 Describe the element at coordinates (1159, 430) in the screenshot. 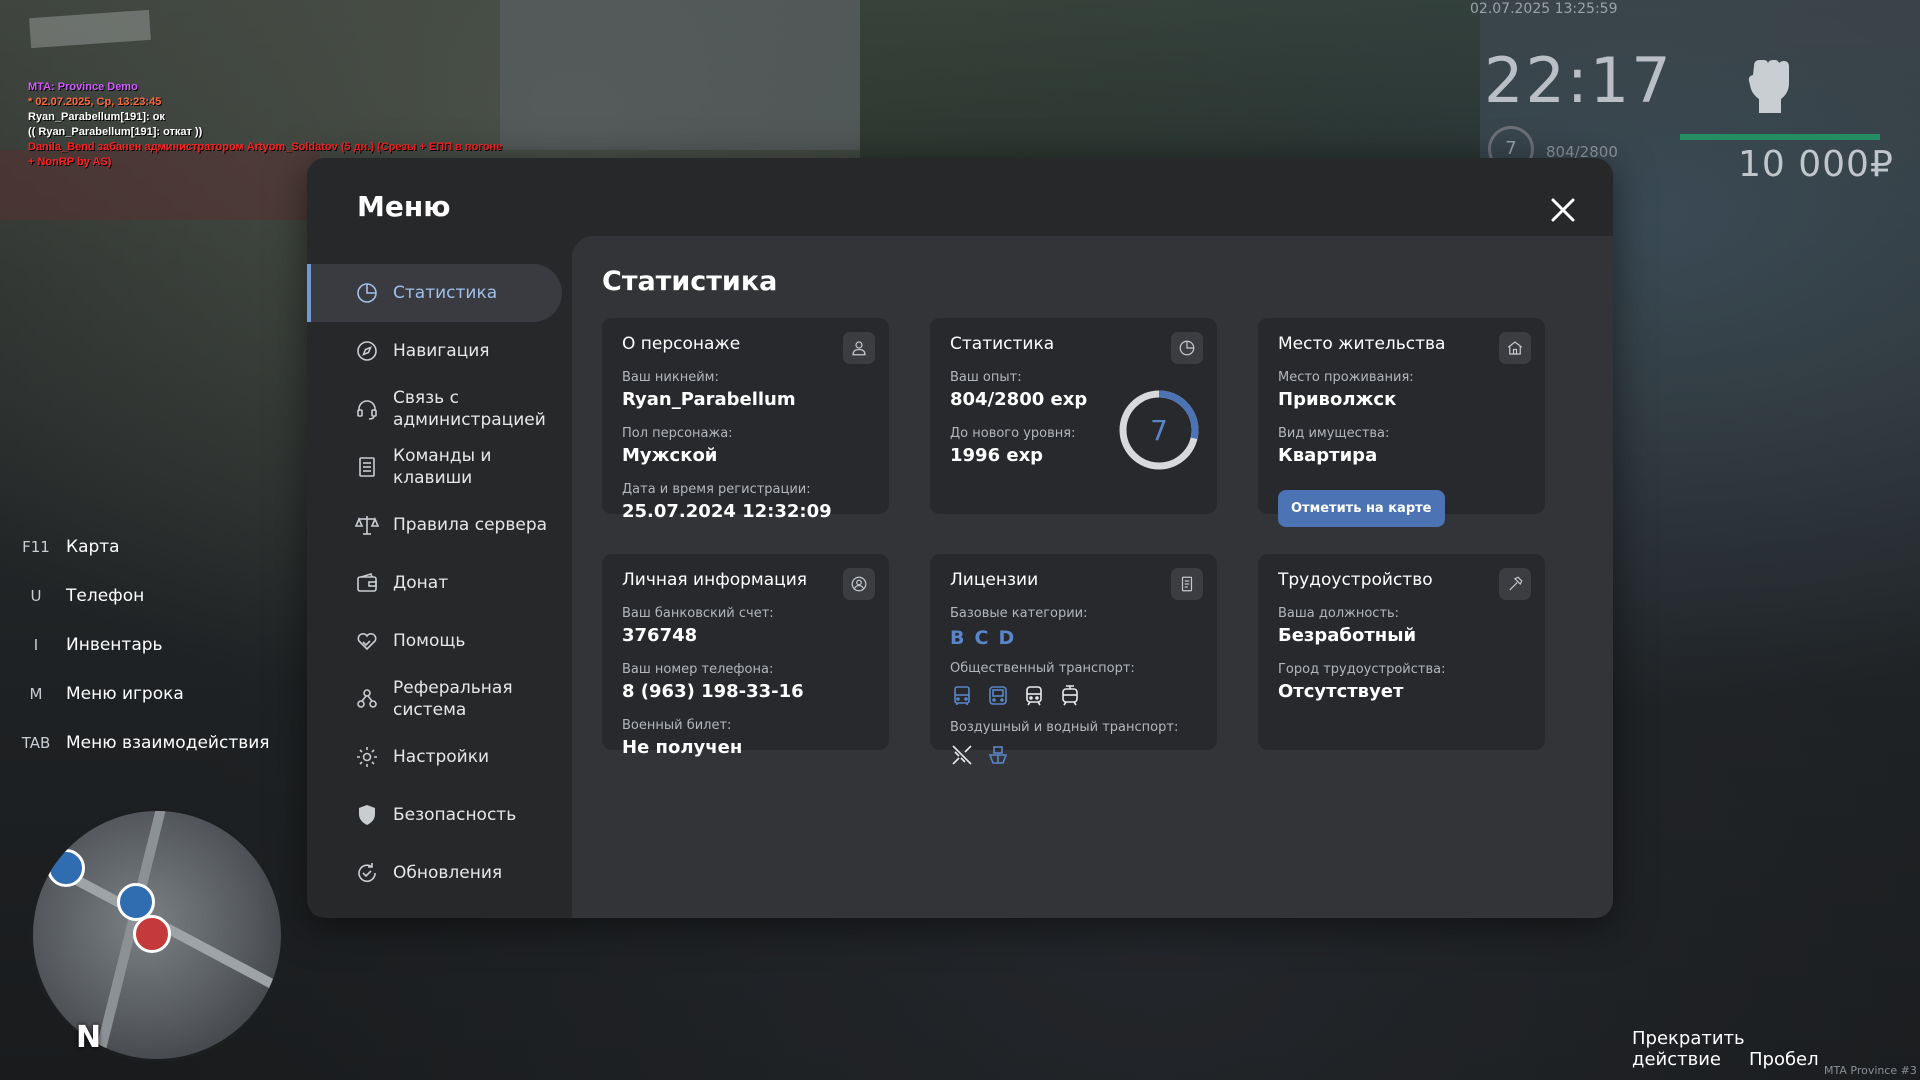

I see `level-number: 7` at that location.